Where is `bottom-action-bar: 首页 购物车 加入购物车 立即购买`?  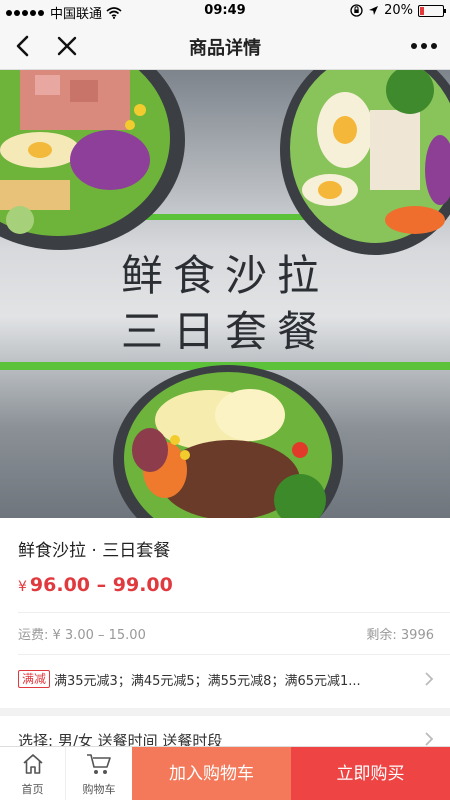 bottom-action-bar: 首页 购物车 加入购物车 立即购买 is located at coordinates (225, 773).